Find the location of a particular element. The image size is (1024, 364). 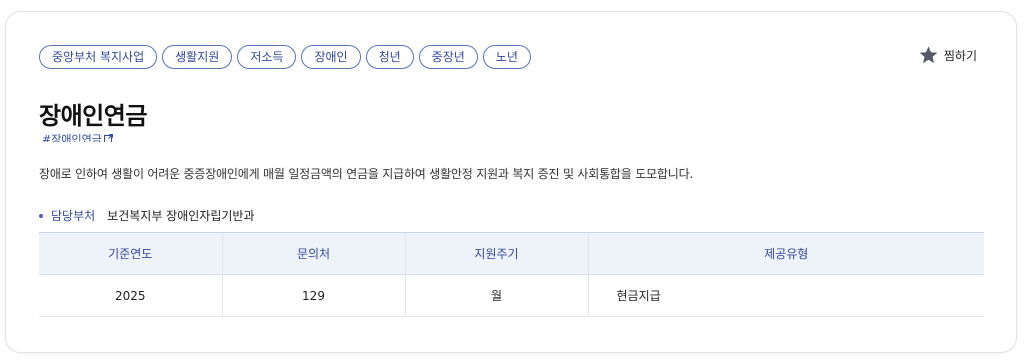

tag-living-support: 생활지원 is located at coordinates (197, 57).